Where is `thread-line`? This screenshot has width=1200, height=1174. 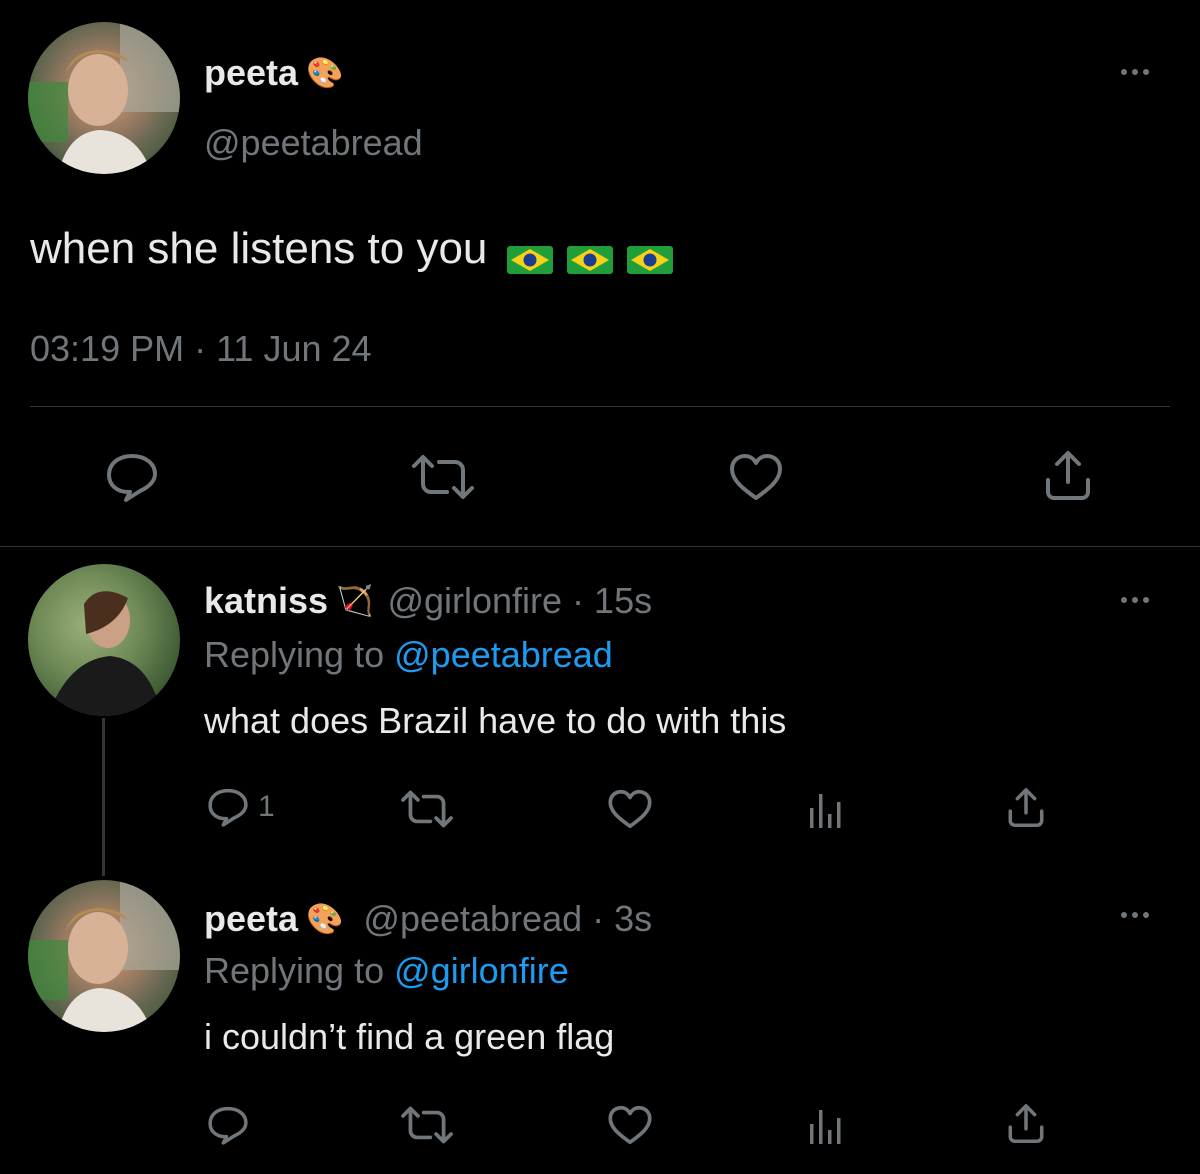 thread-line is located at coordinates (103, 797).